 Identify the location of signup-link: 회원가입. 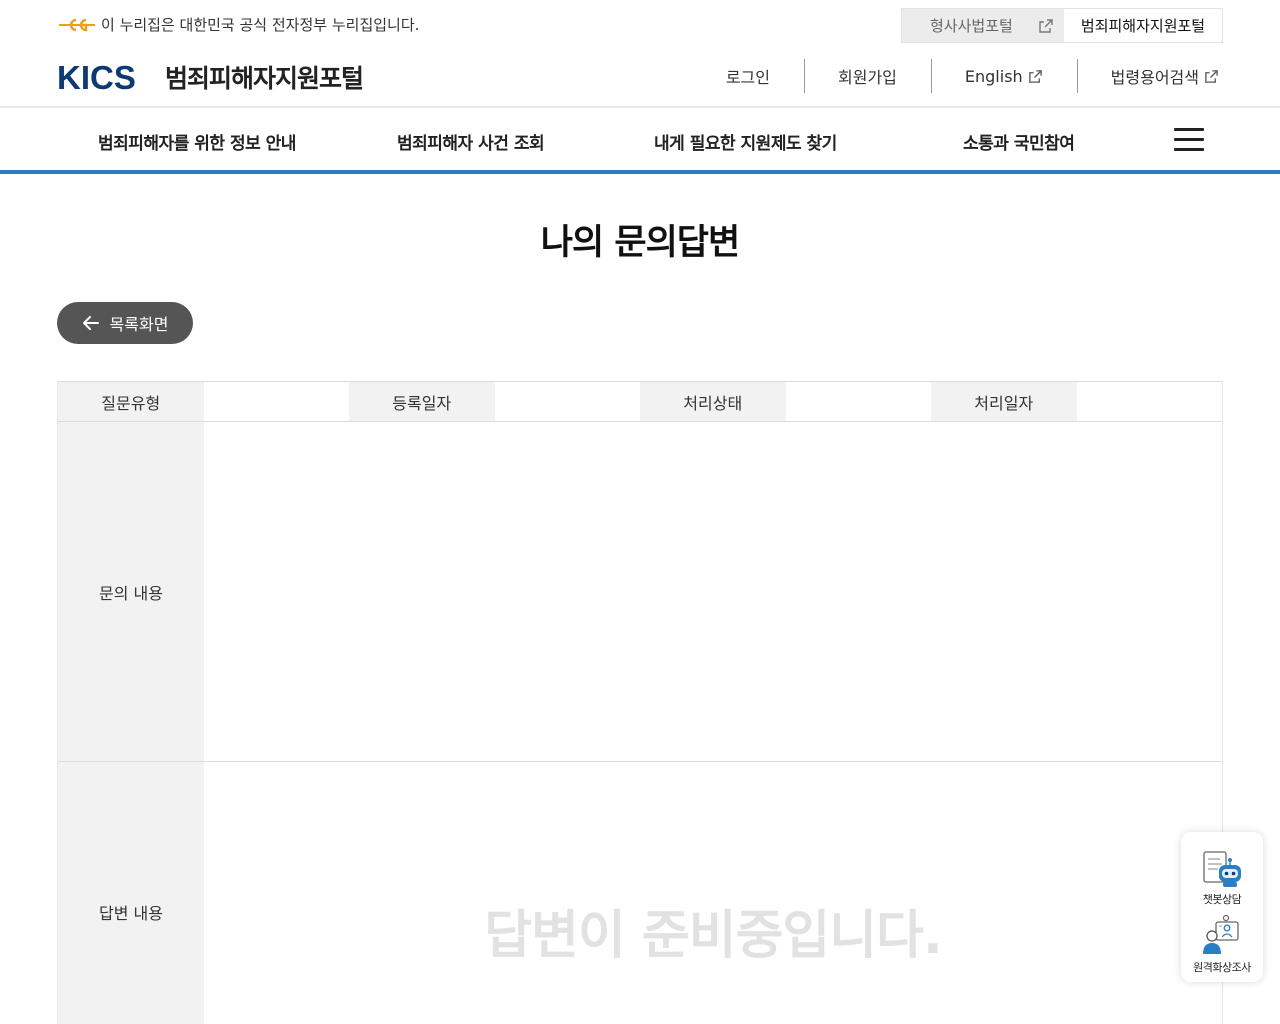
(867, 76).